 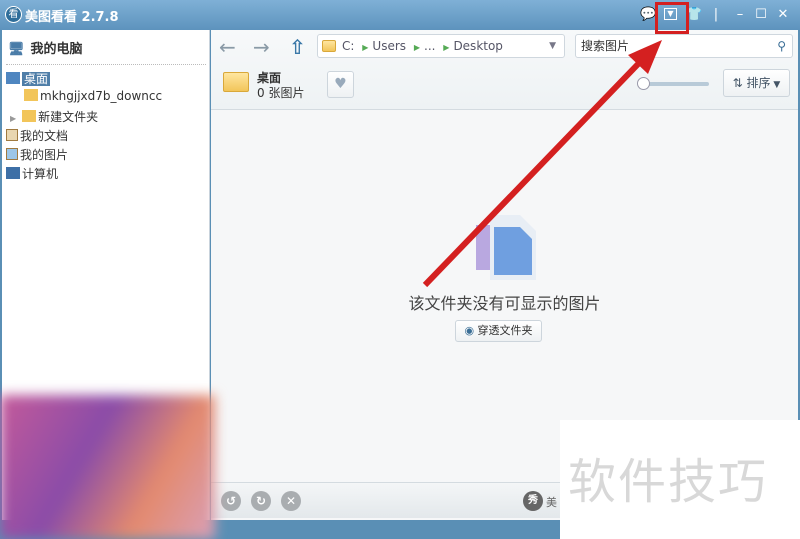 I want to click on arrow-shaft, so click(x=532, y=173).